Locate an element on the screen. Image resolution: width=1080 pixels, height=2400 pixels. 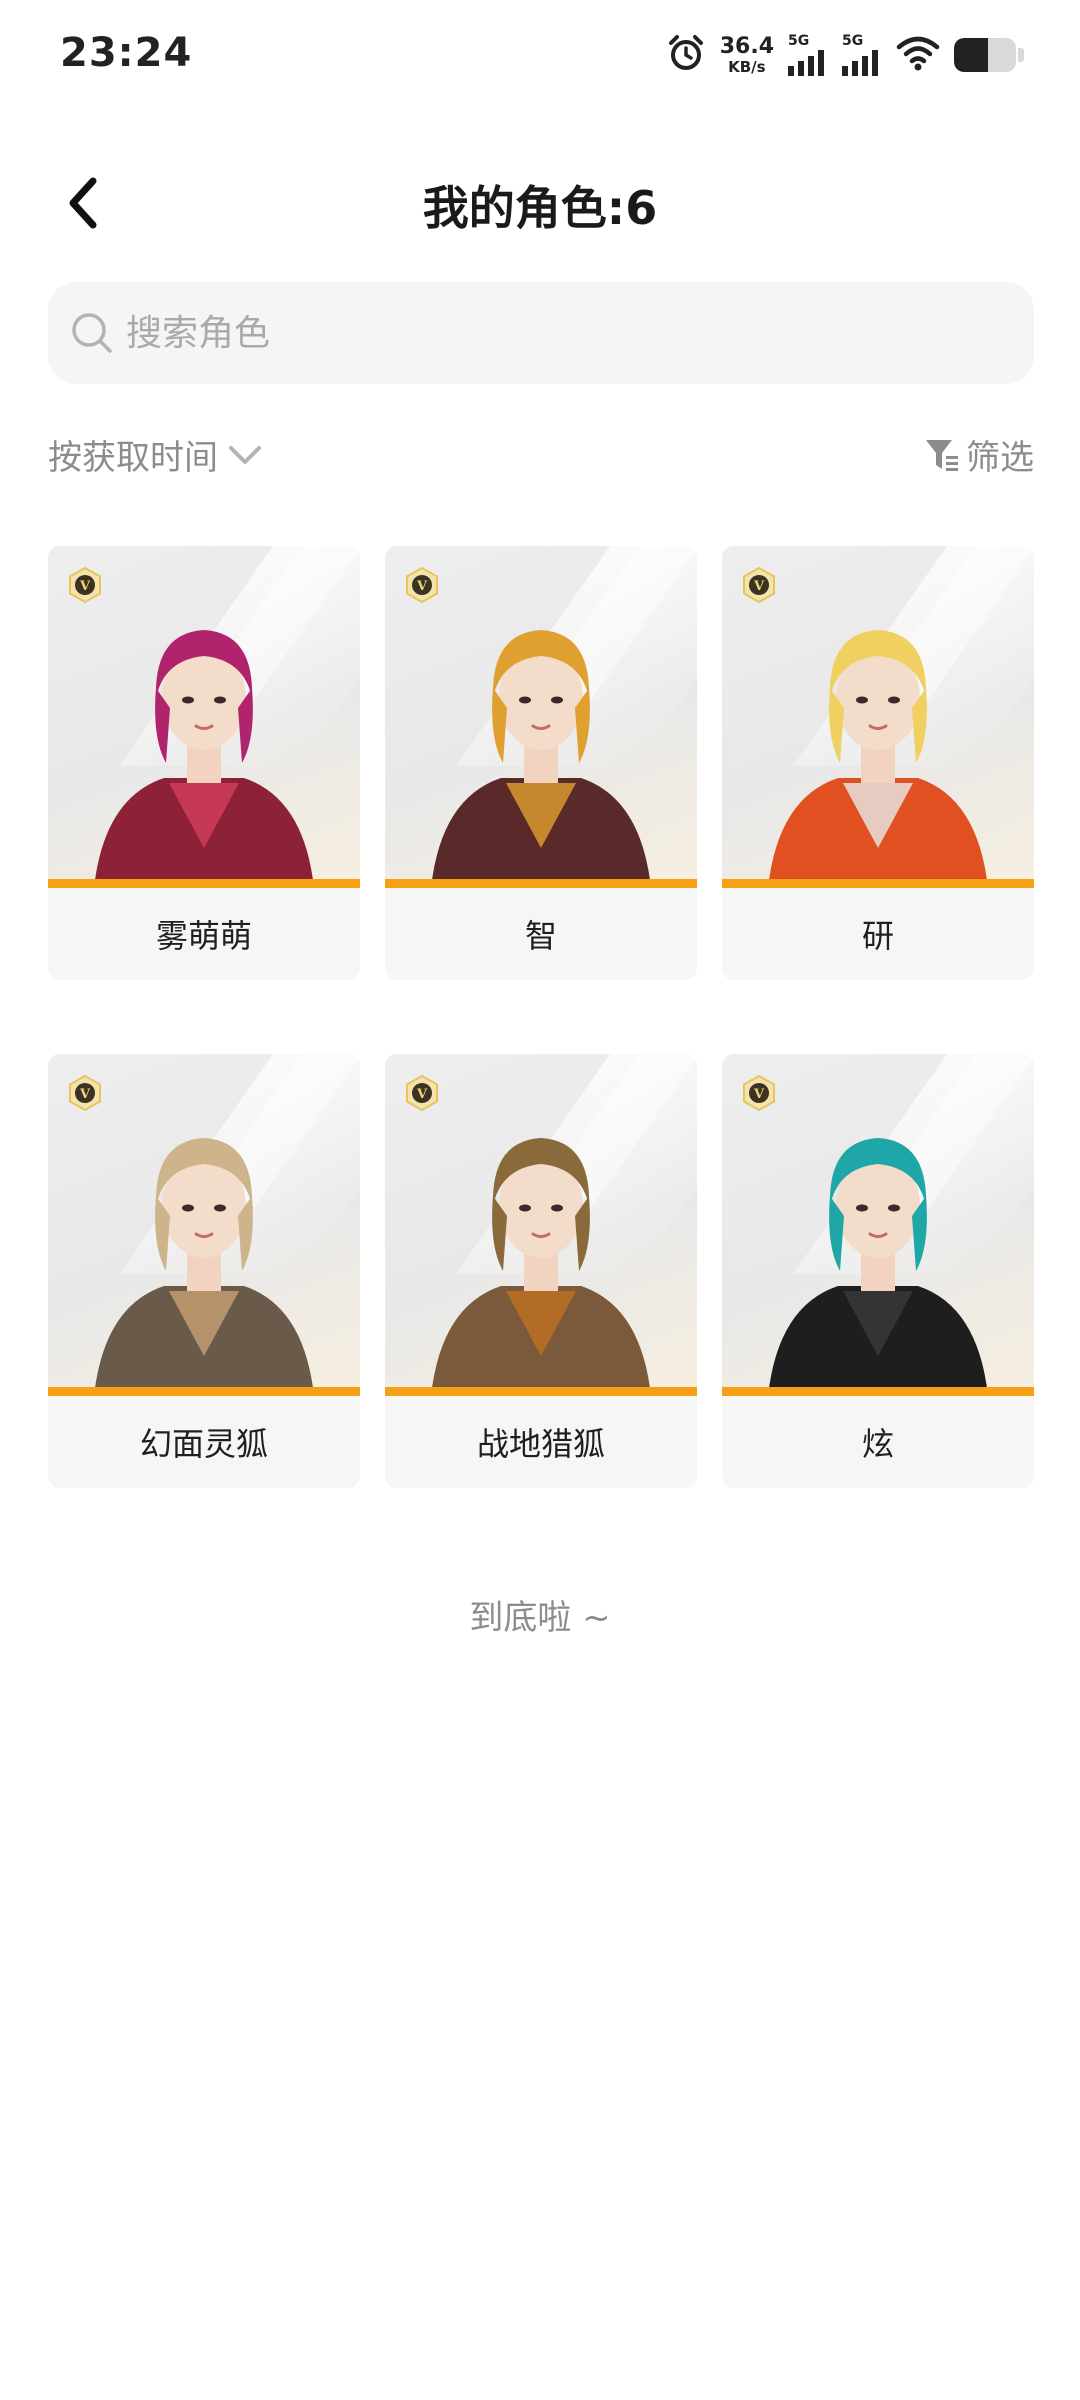
character-name: 炫 is located at coordinates (877, 1444).